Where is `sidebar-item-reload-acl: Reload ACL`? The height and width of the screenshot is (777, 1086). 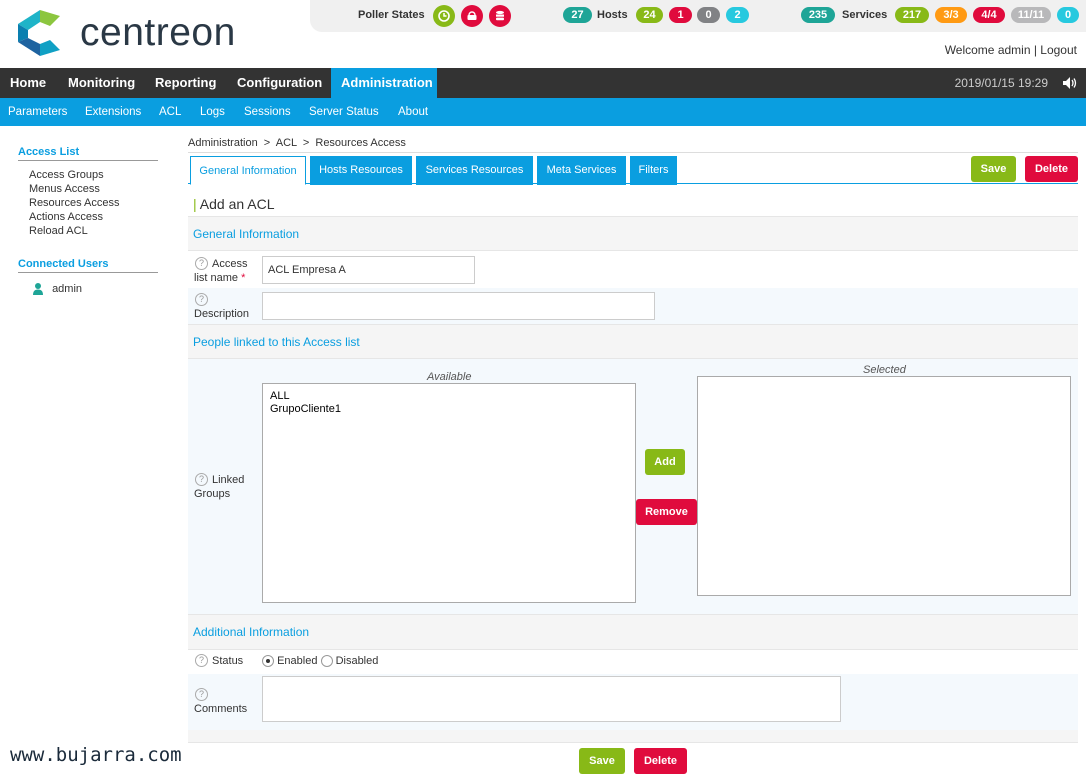
sidebar-item-reload-acl: Reload ACL is located at coordinates (93, 231).